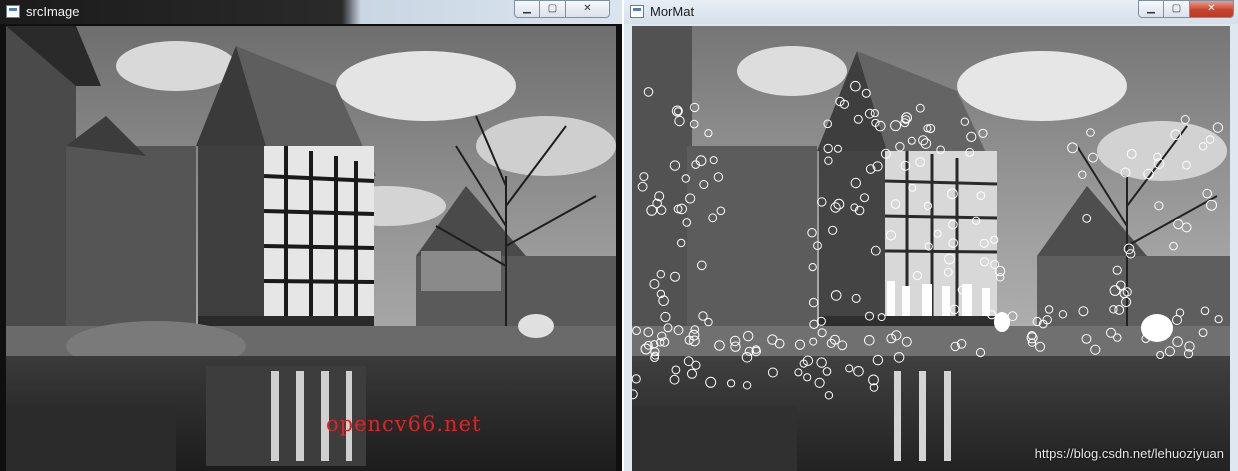 This screenshot has width=1238, height=471. Describe the element at coordinates (404, 424) in the screenshot. I see `watermark-text: opencv66.net` at that location.